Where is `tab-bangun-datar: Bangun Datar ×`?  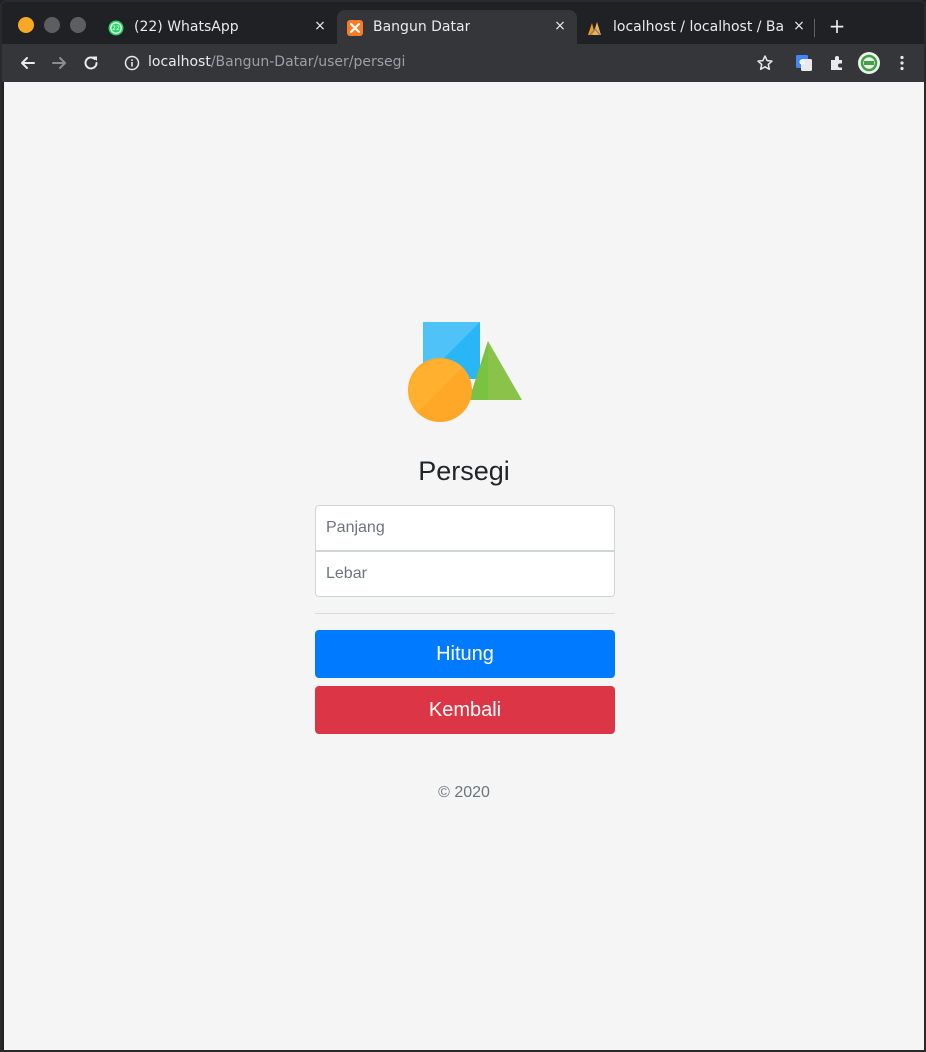 tab-bangun-datar: Bangun Datar × is located at coordinates (457, 27).